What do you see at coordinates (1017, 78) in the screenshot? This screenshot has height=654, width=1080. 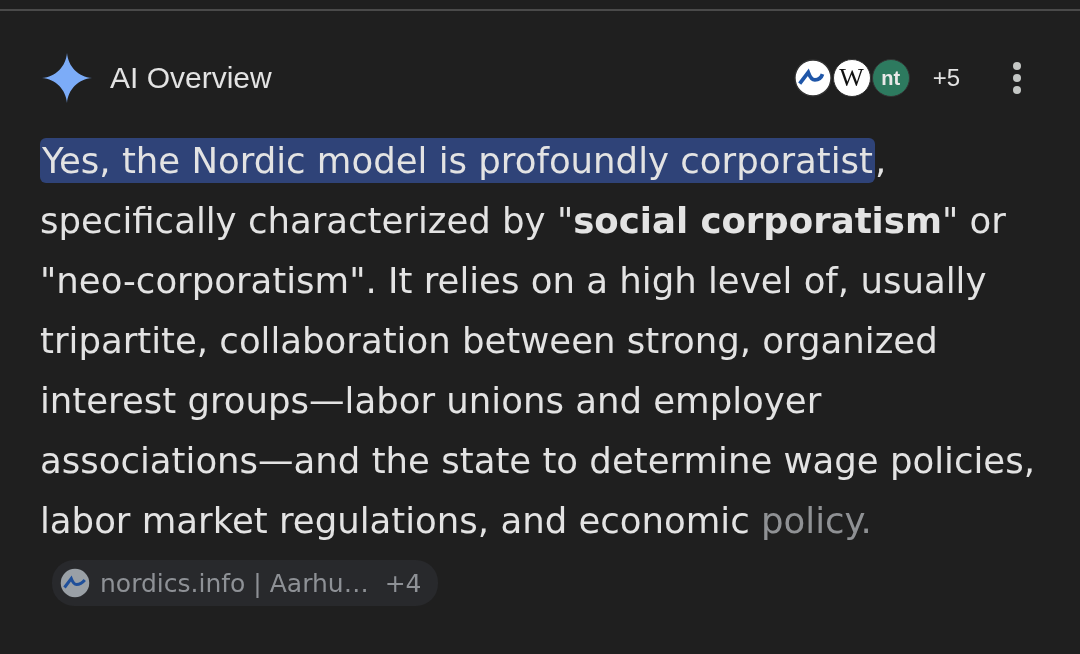 I see `more-menu-icon` at bounding box center [1017, 78].